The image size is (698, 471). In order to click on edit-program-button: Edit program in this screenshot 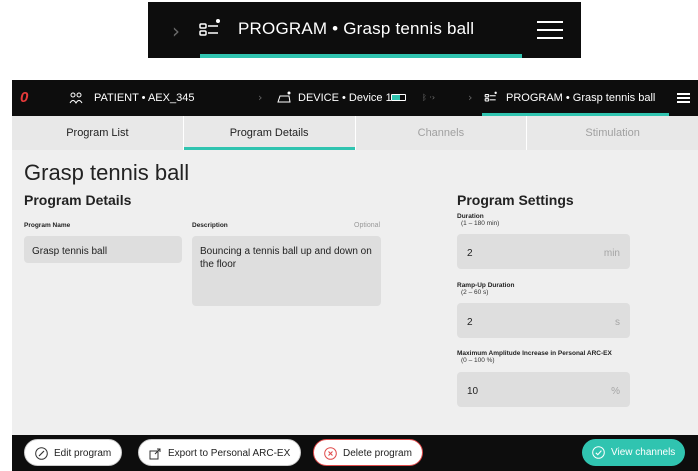, I will do `click(73, 452)`.